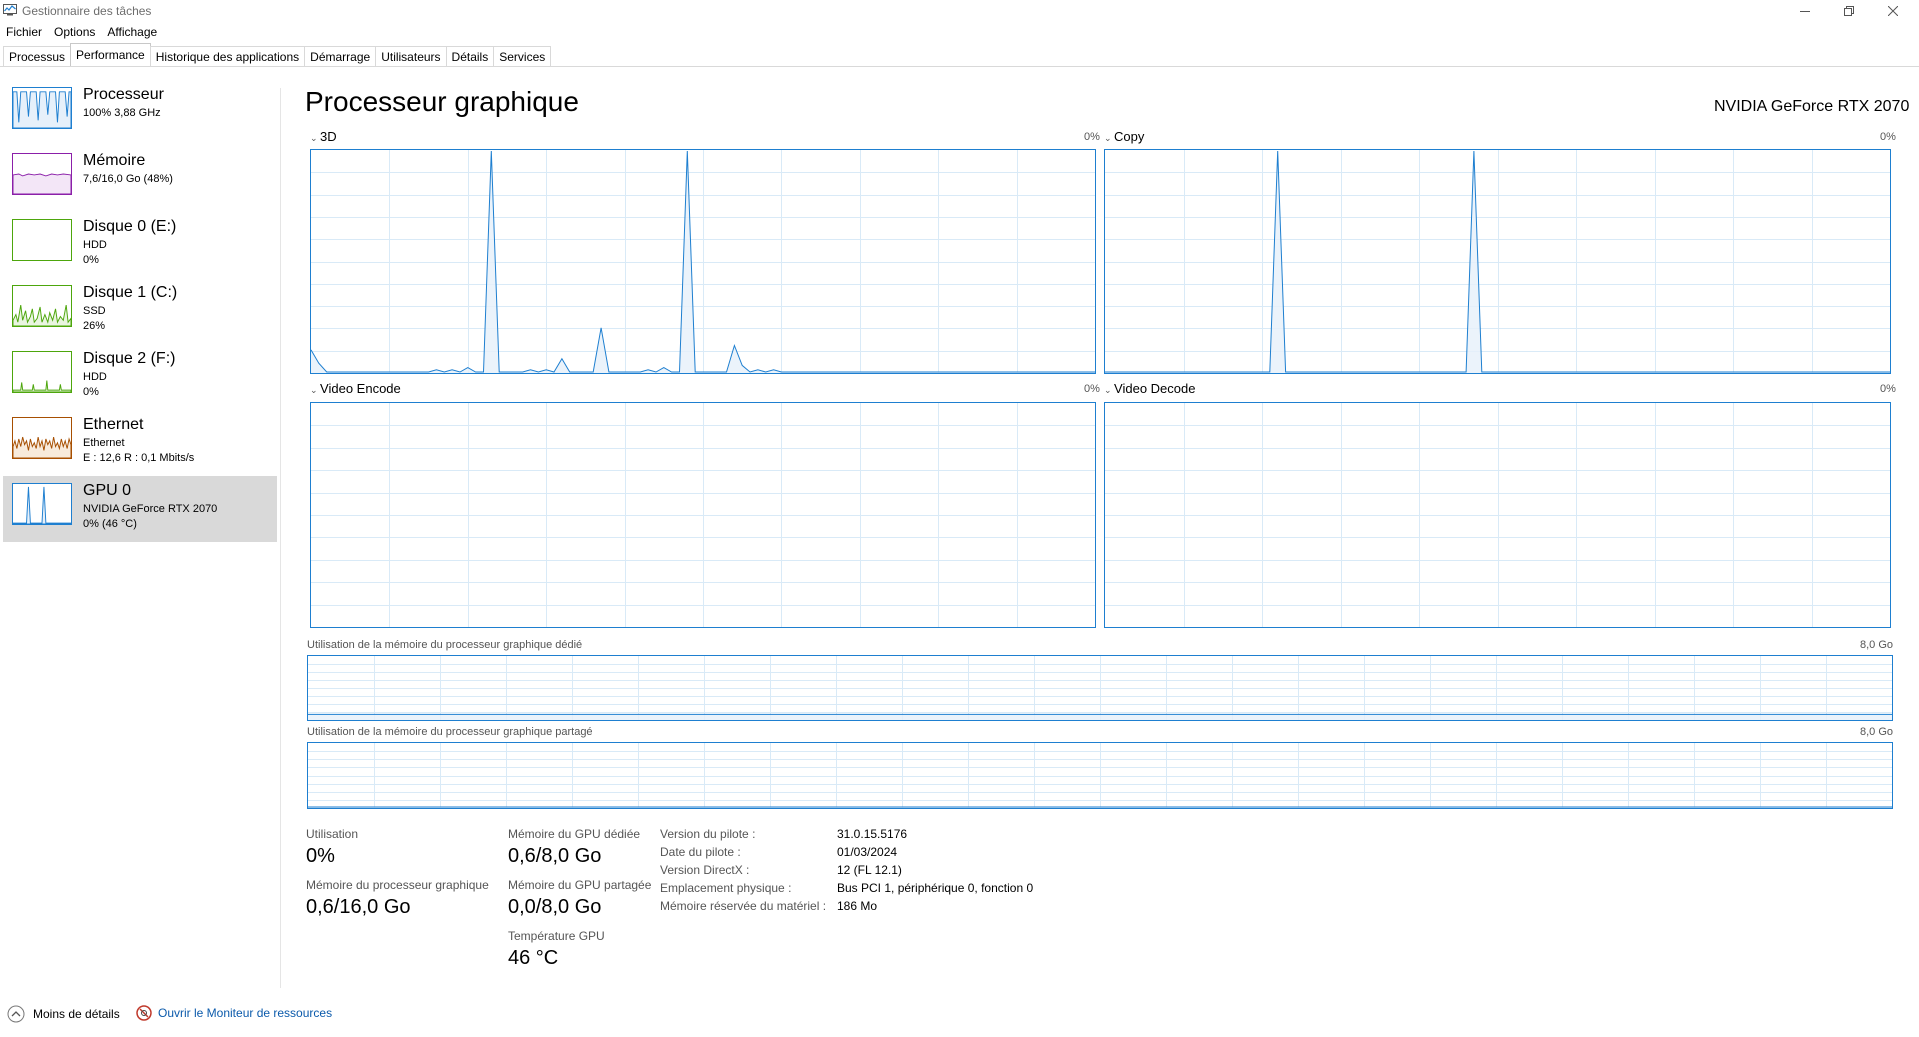 Image resolution: width=1919 pixels, height=1037 pixels. What do you see at coordinates (935, 888) in the screenshot?
I see `prop-value: Bus PCI 1, périphérique 0, fonction 0` at bounding box center [935, 888].